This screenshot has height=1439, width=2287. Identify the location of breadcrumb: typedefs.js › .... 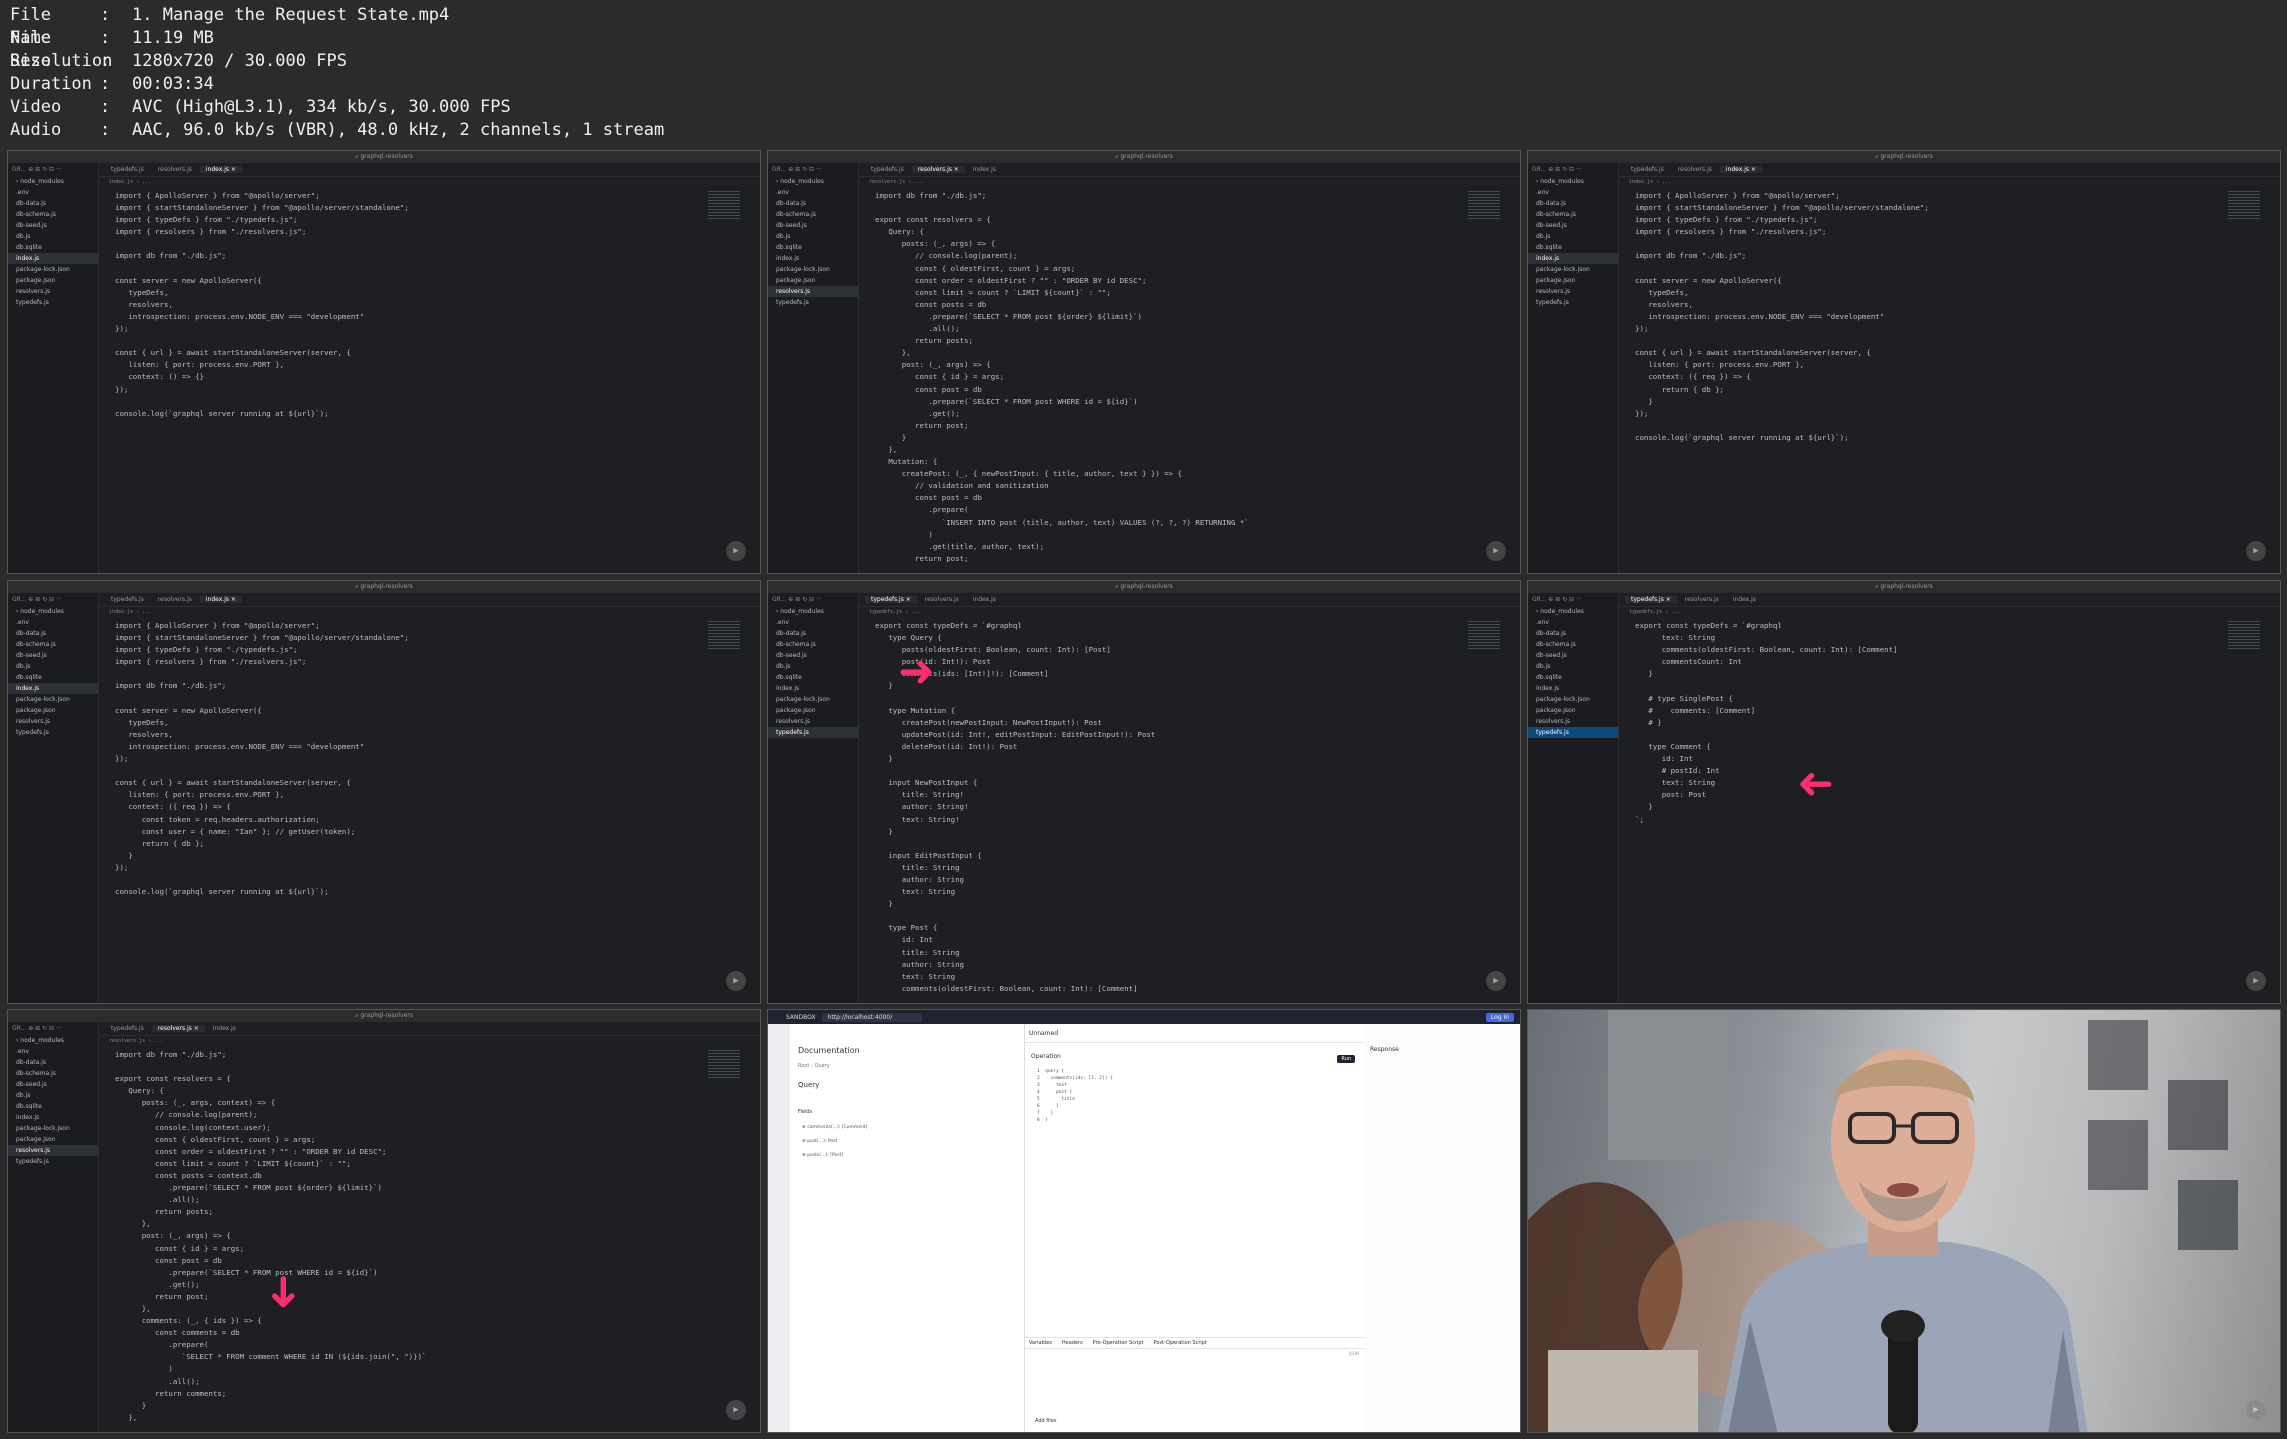
(1189, 612).